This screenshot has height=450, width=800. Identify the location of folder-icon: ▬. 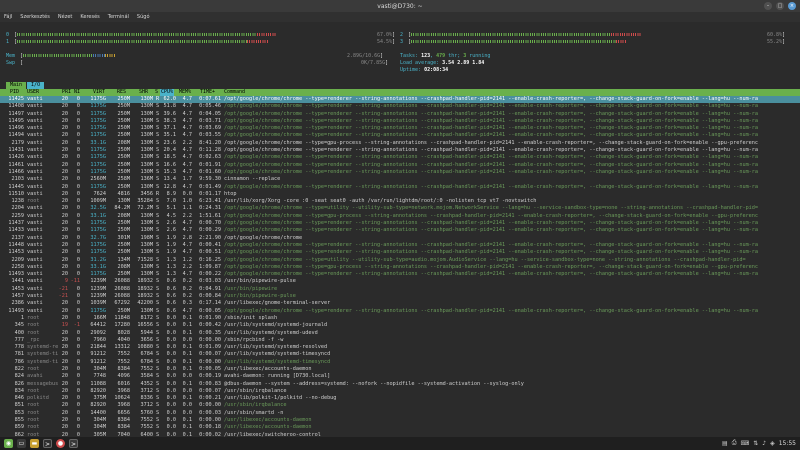
(34, 443).